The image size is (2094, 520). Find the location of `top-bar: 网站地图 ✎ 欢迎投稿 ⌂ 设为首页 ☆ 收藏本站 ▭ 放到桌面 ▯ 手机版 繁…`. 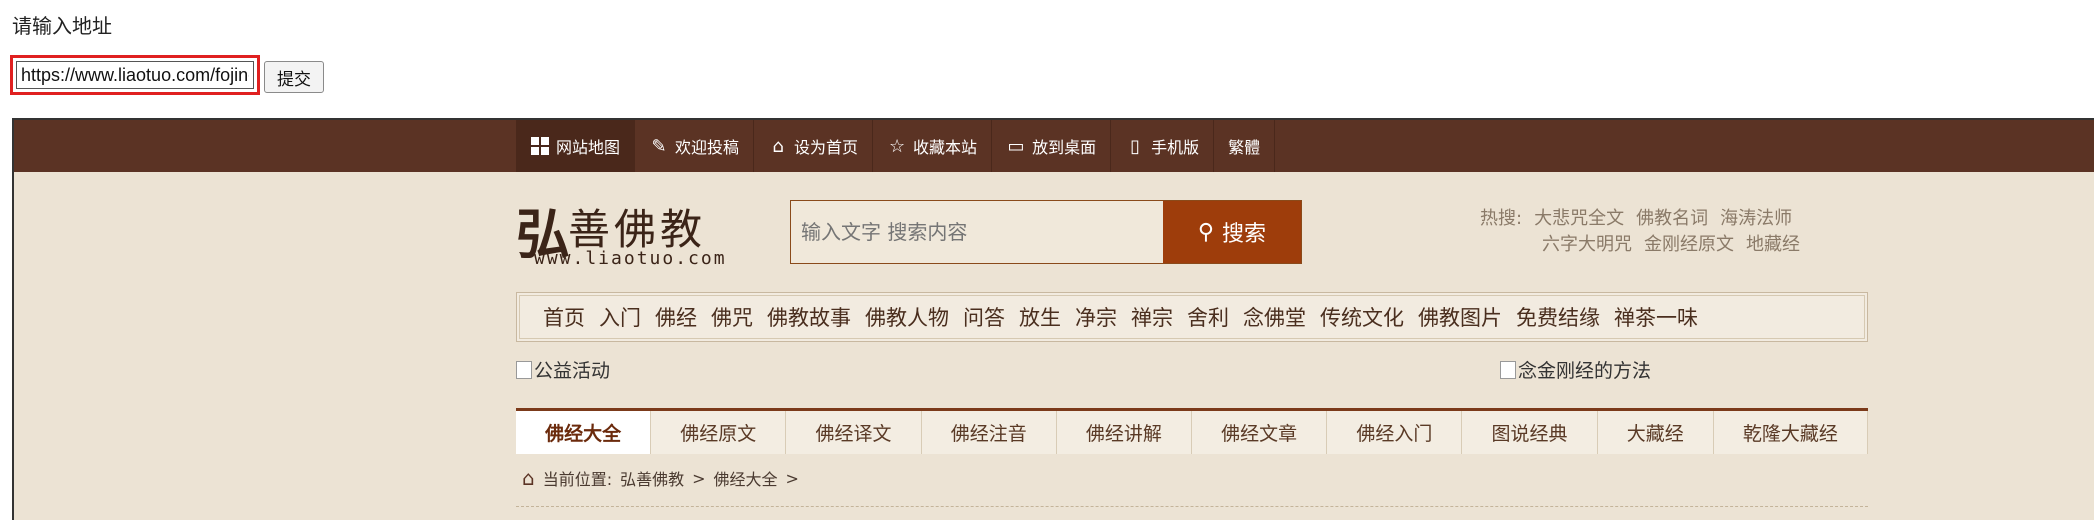

top-bar: 网站地图 ✎ 欢迎投稿 ⌂ 设为首页 ☆ 收藏本站 ▭ 放到桌面 ▯ 手机版 繁… is located at coordinates (1054, 146).